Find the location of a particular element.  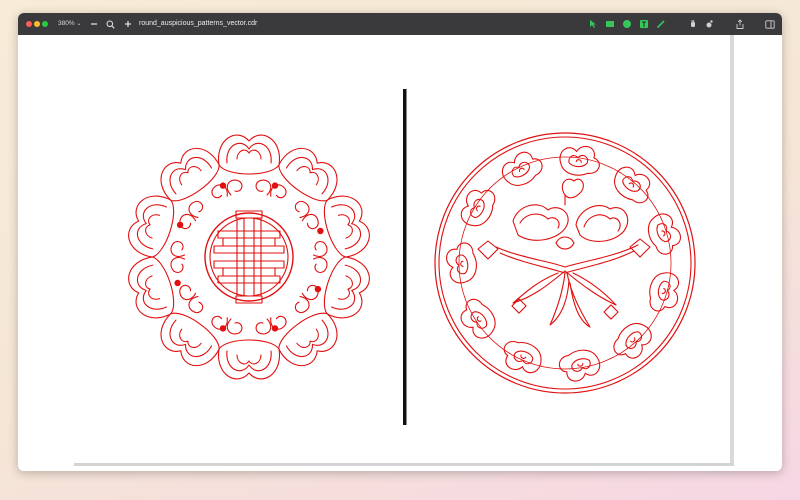

share-button is located at coordinates (740, 24).